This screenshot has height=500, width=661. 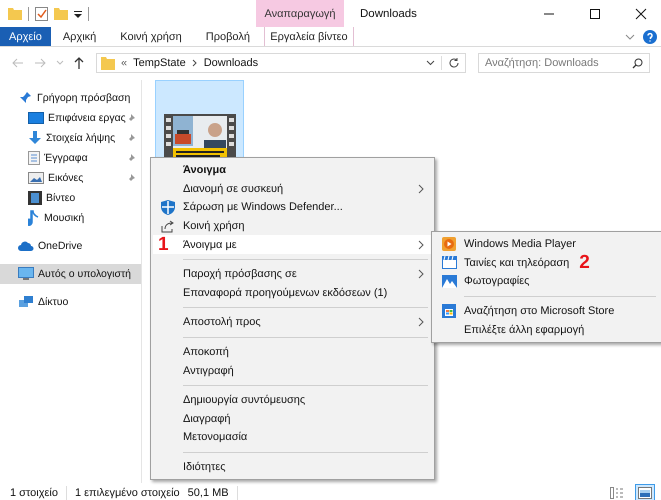 I want to click on menu-item: Επαναφορά προηγούμενων εκδόσεων (1), so click(x=292, y=293).